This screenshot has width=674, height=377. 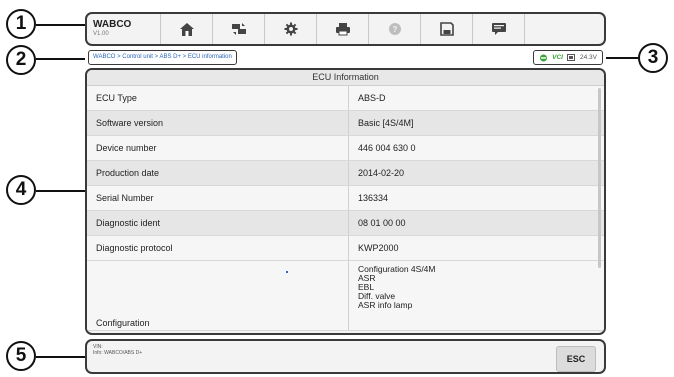 I want to click on help-button: ?, so click(x=395, y=29).